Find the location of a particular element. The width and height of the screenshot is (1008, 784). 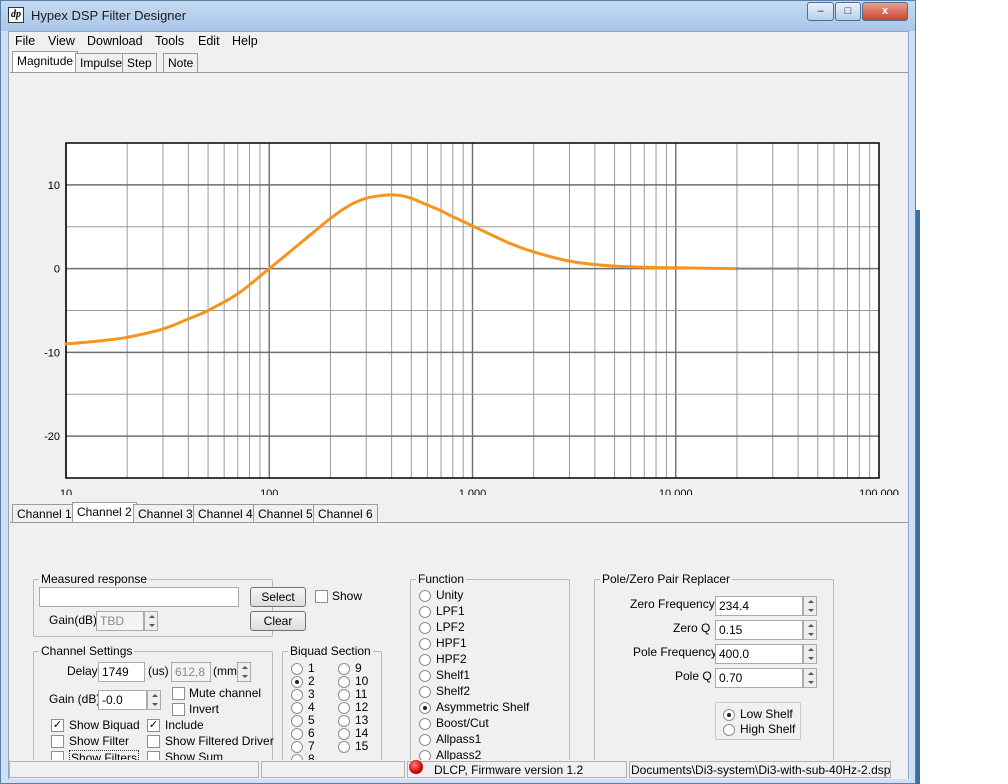

y-tick-label: -20 is located at coordinates (52, 437).